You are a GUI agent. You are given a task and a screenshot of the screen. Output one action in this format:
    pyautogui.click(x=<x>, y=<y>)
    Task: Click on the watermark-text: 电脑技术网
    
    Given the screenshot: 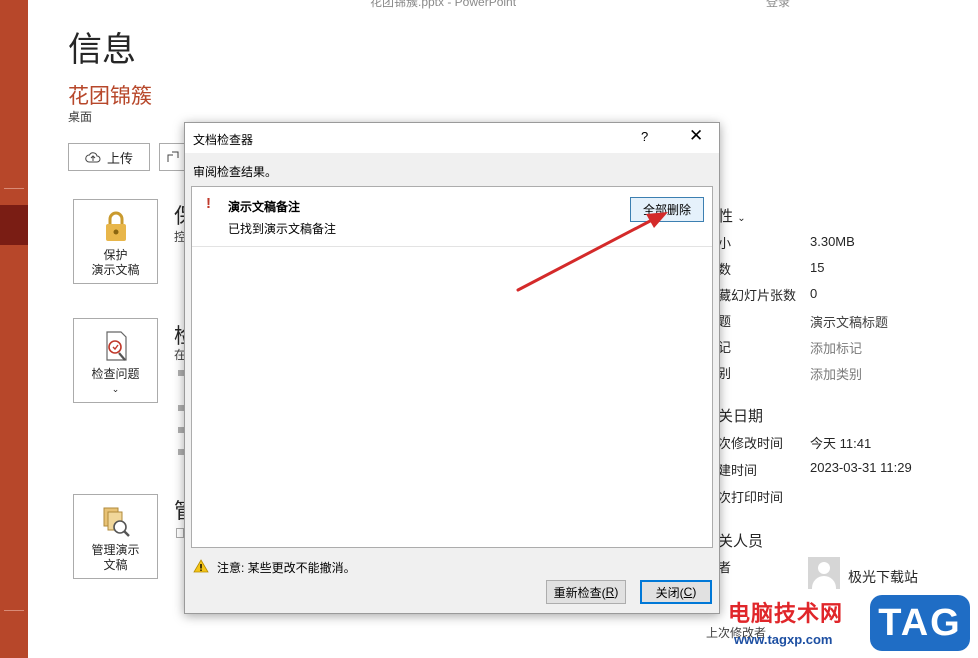 What is the action you would take?
    pyautogui.click(x=786, y=613)
    